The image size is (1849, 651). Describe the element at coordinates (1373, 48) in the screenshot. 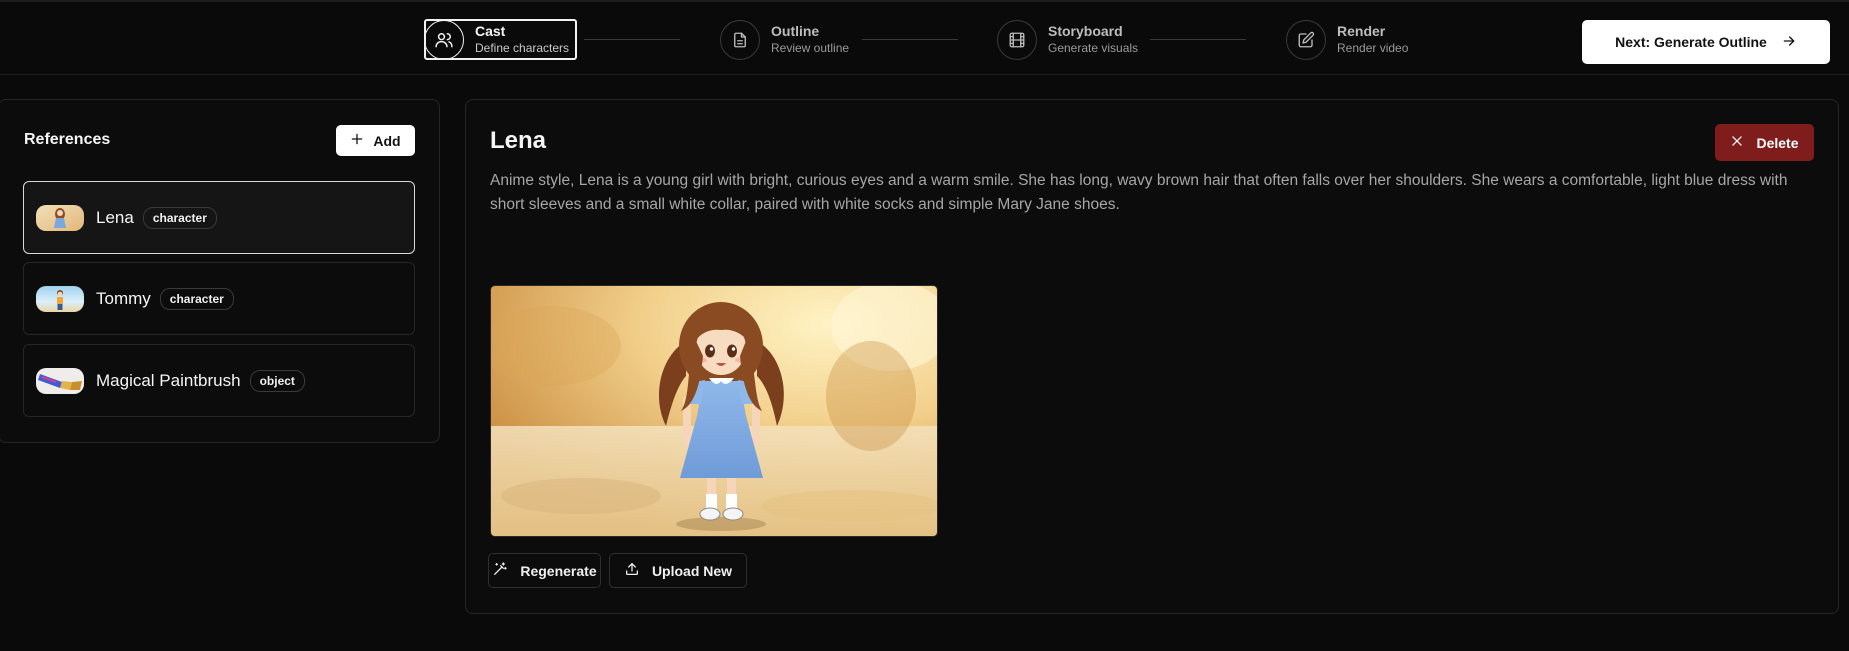

I see `step-subtitle: Render video` at that location.